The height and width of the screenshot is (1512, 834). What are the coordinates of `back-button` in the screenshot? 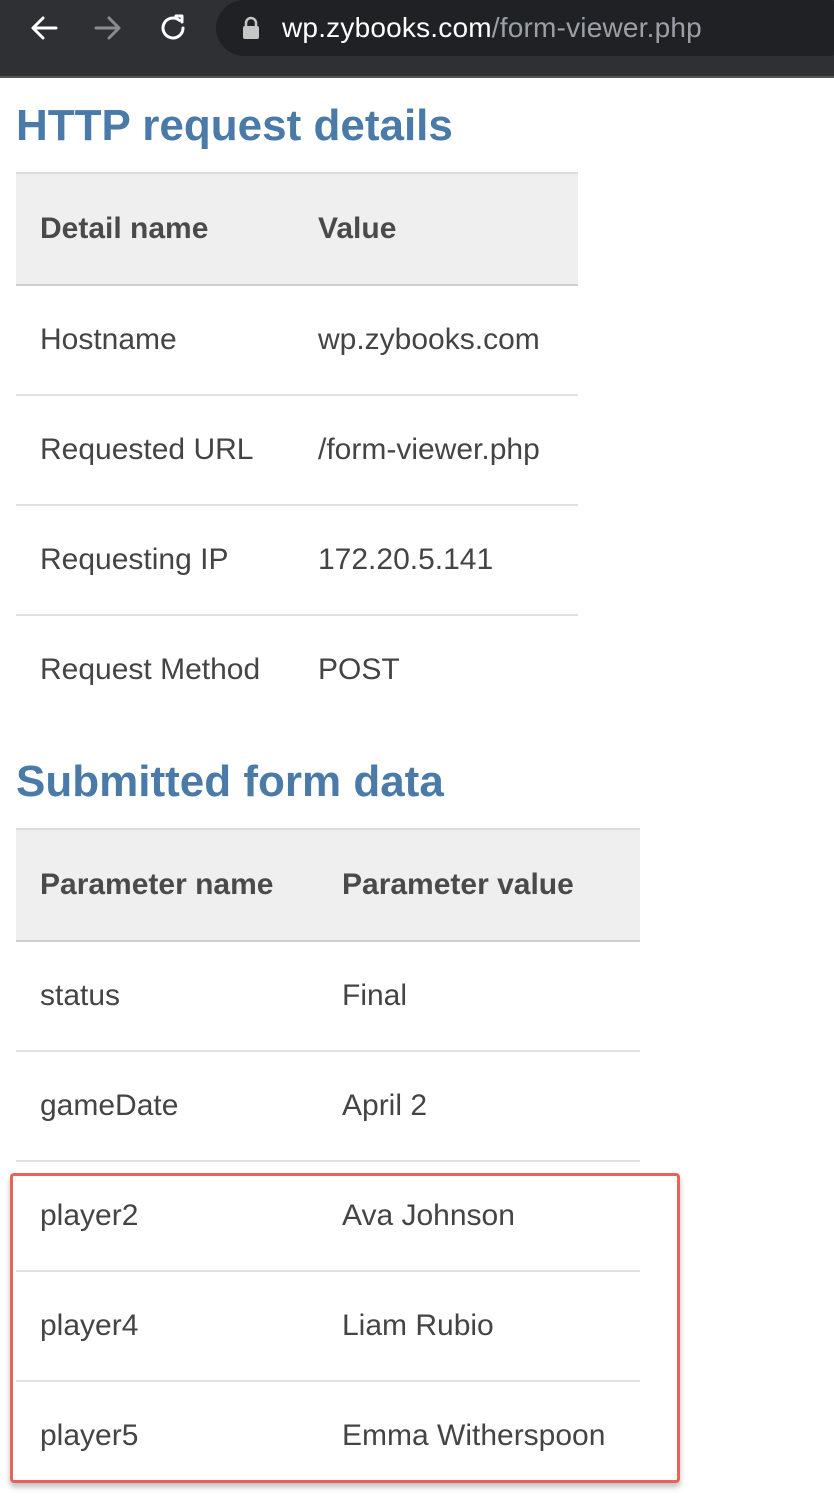 It's located at (44, 28).